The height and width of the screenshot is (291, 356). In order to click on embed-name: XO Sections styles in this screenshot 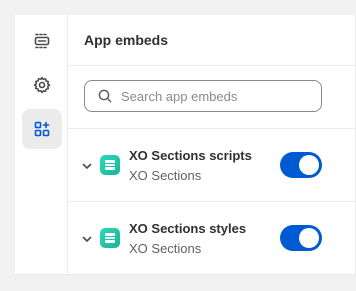, I will do `click(188, 228)`.